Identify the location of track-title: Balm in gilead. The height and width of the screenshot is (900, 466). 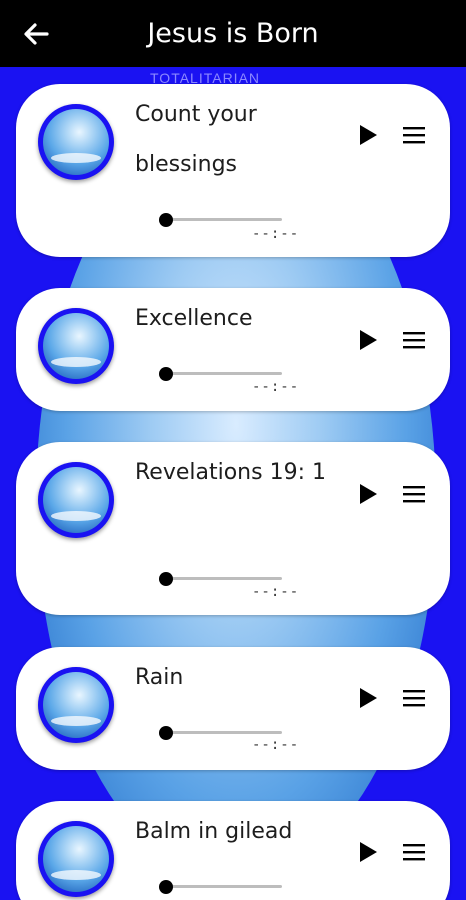
(214, 831).